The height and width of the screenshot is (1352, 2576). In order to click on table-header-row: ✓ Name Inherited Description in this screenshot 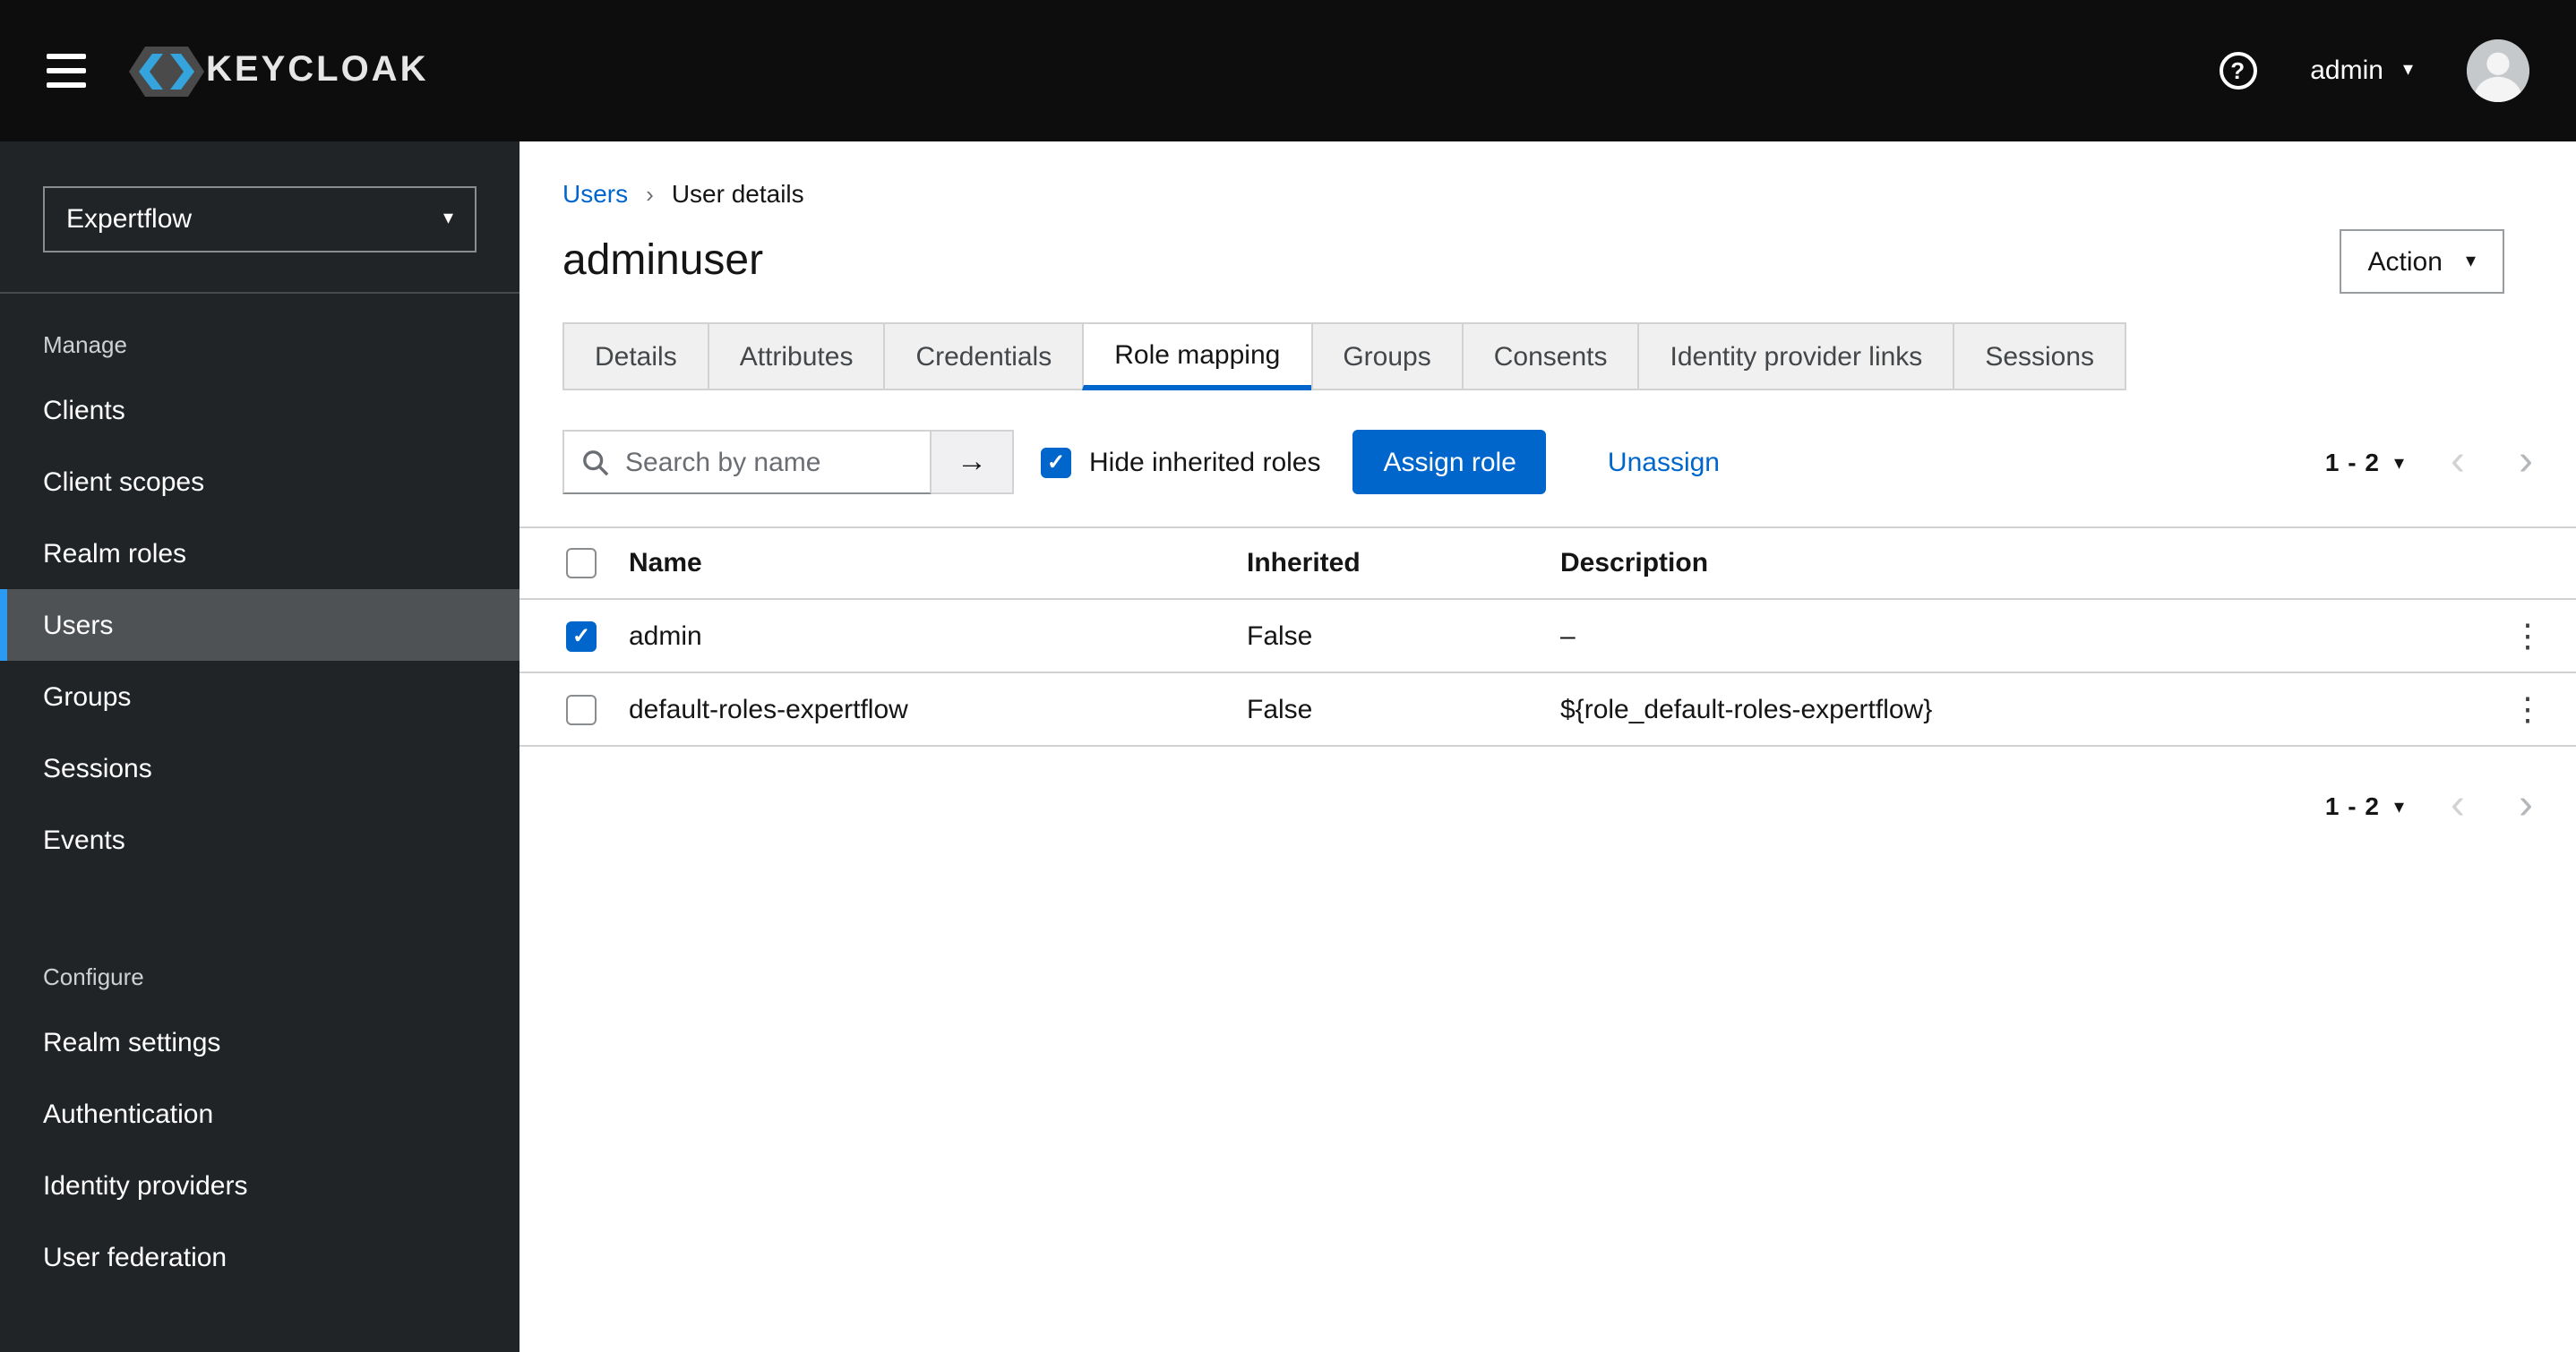, I will do `click(1547, 563)`.